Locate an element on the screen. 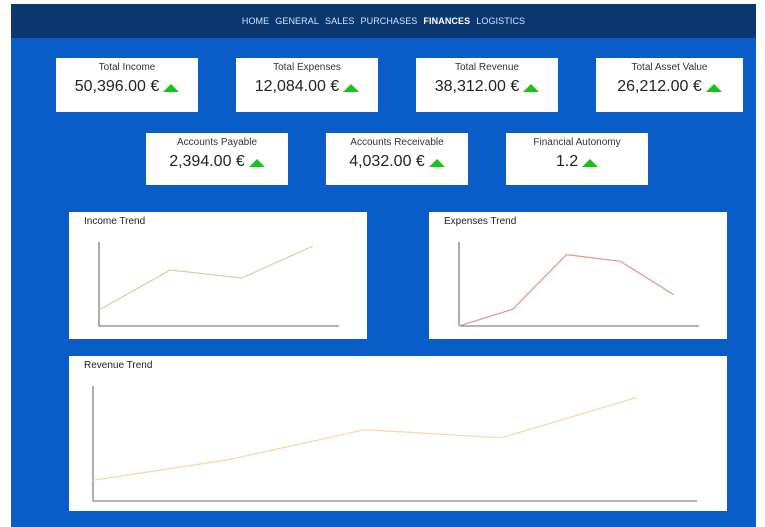 The height and width of the screenshot is (527, 765). kpi-value: 4,032.00 € is located at coordinates (387, 161).